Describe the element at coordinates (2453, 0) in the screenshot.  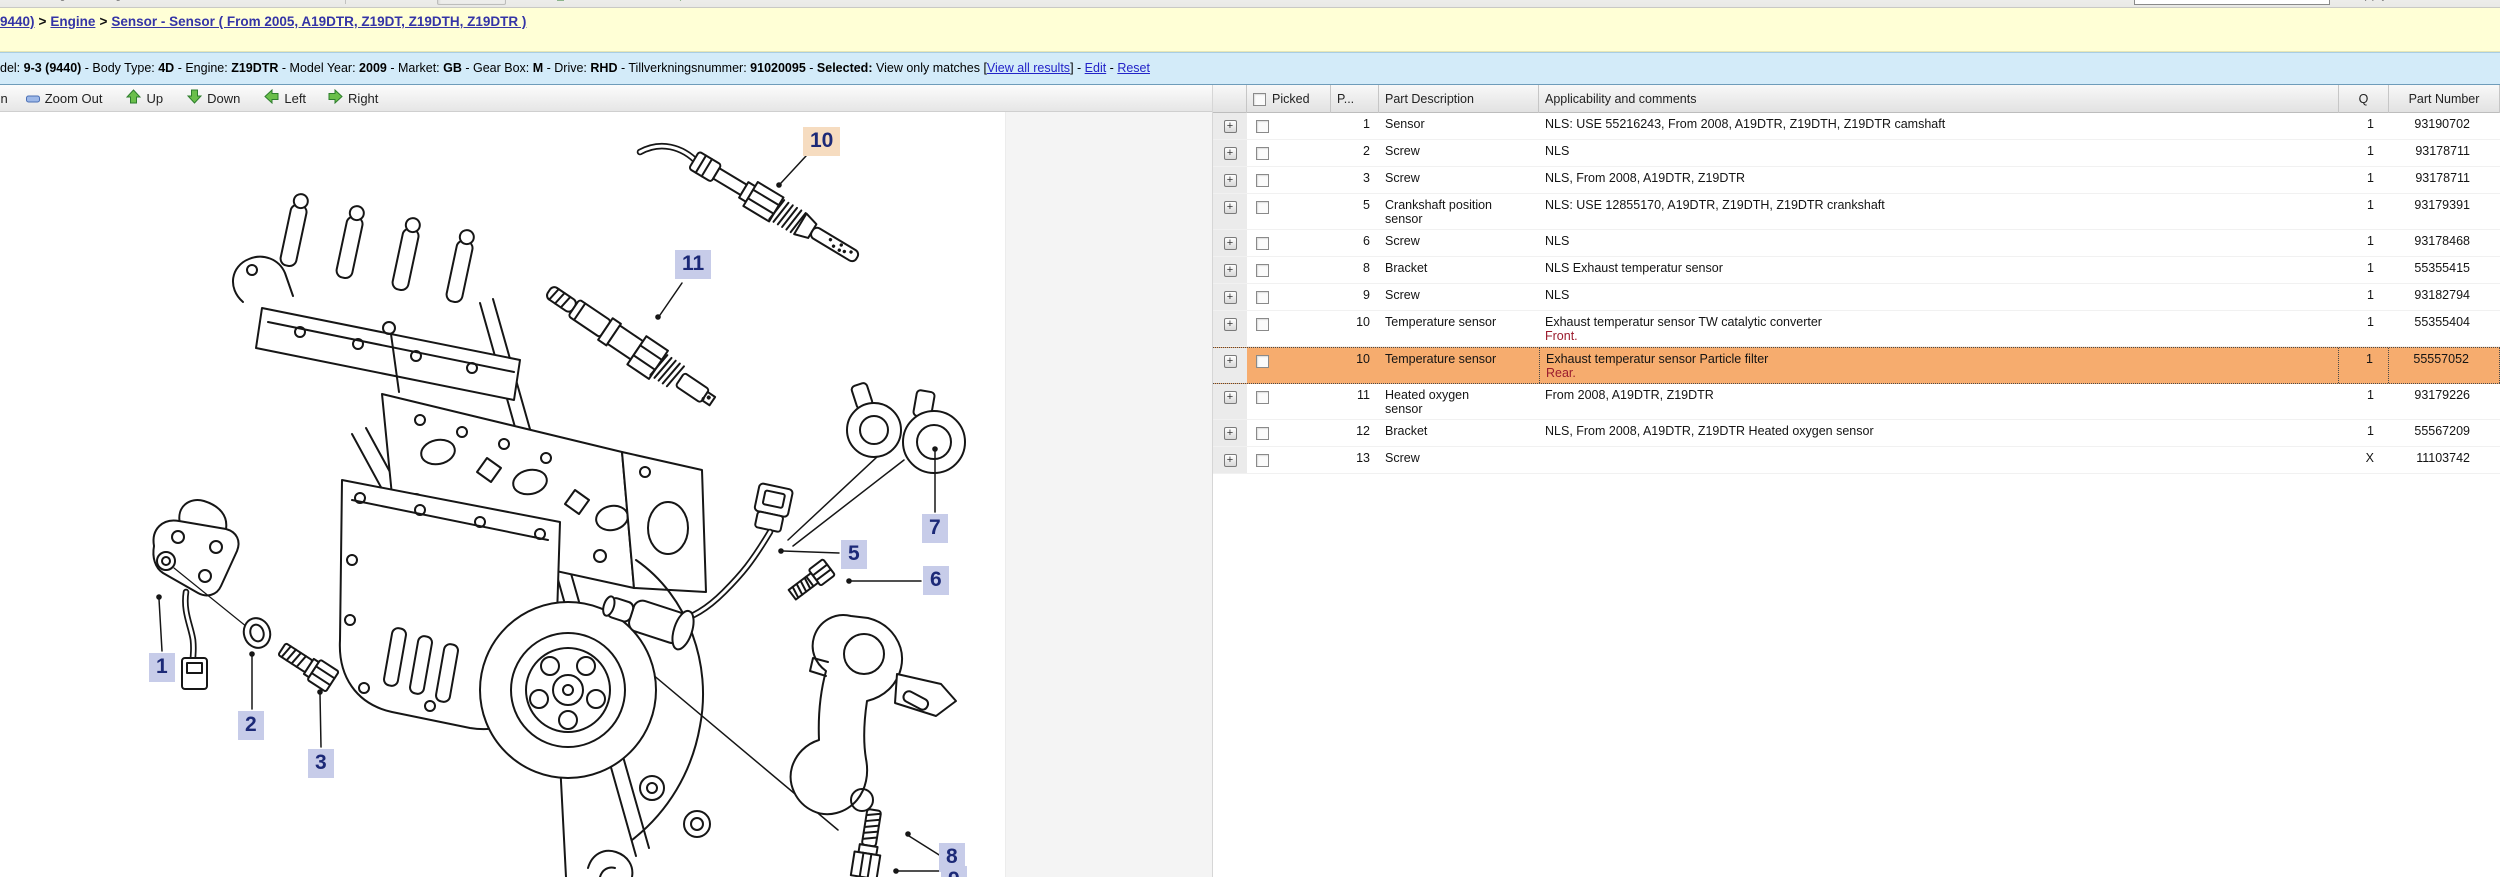
I see `reset-button: Reset` at that location.